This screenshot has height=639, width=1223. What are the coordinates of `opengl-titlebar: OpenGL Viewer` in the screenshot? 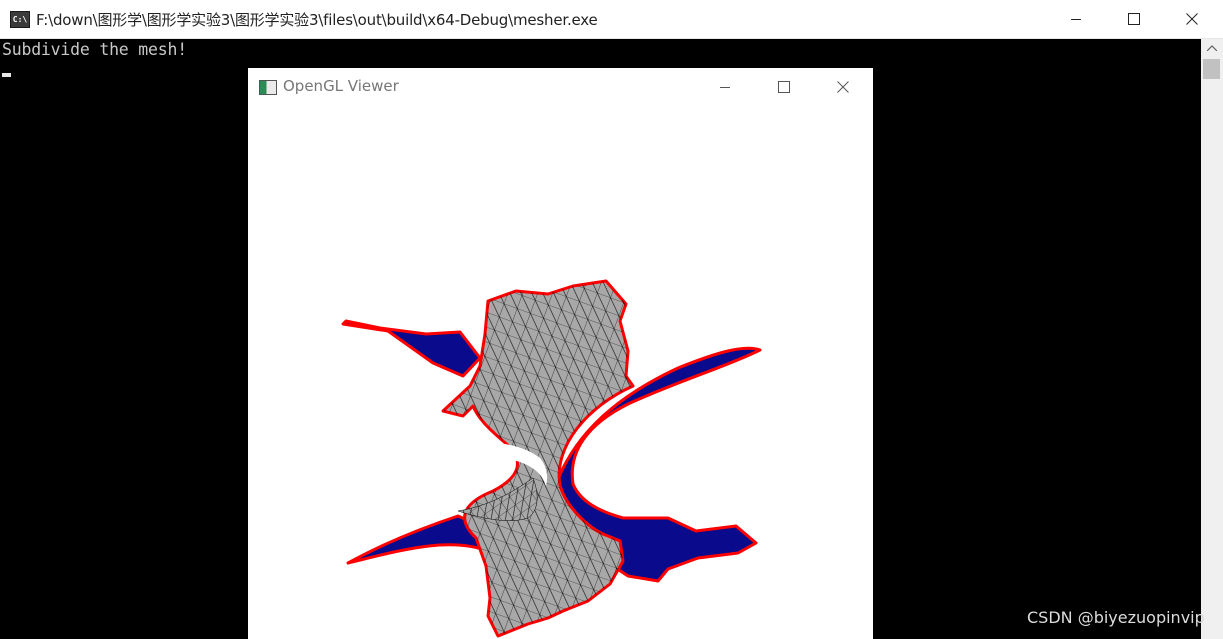 It's located at (560, 87).